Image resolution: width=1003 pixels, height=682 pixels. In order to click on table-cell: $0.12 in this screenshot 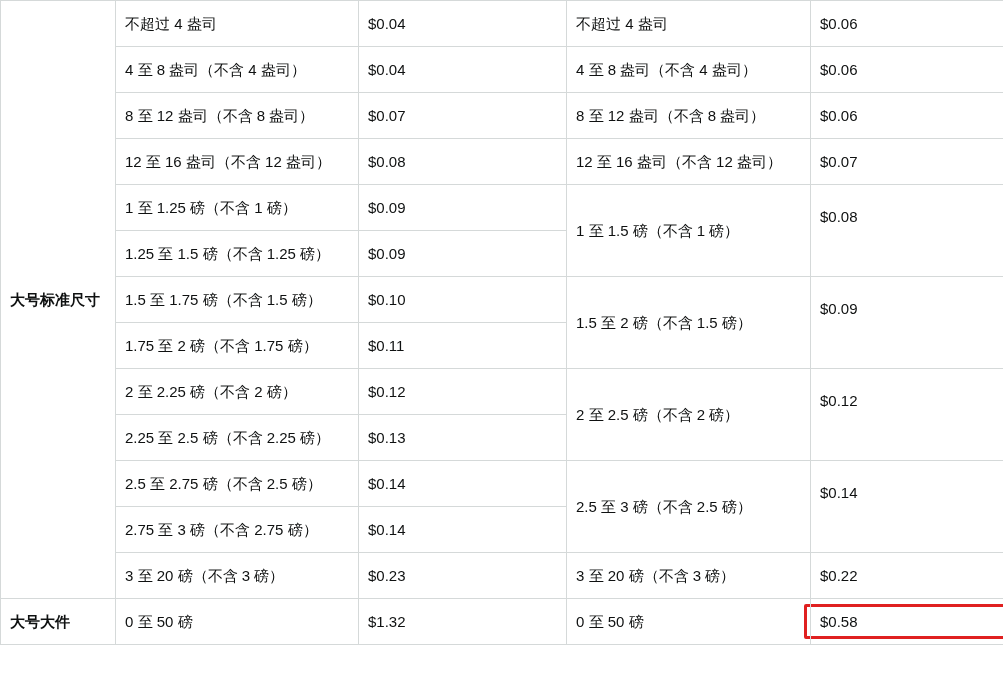, I will do `click(462, 391)`.